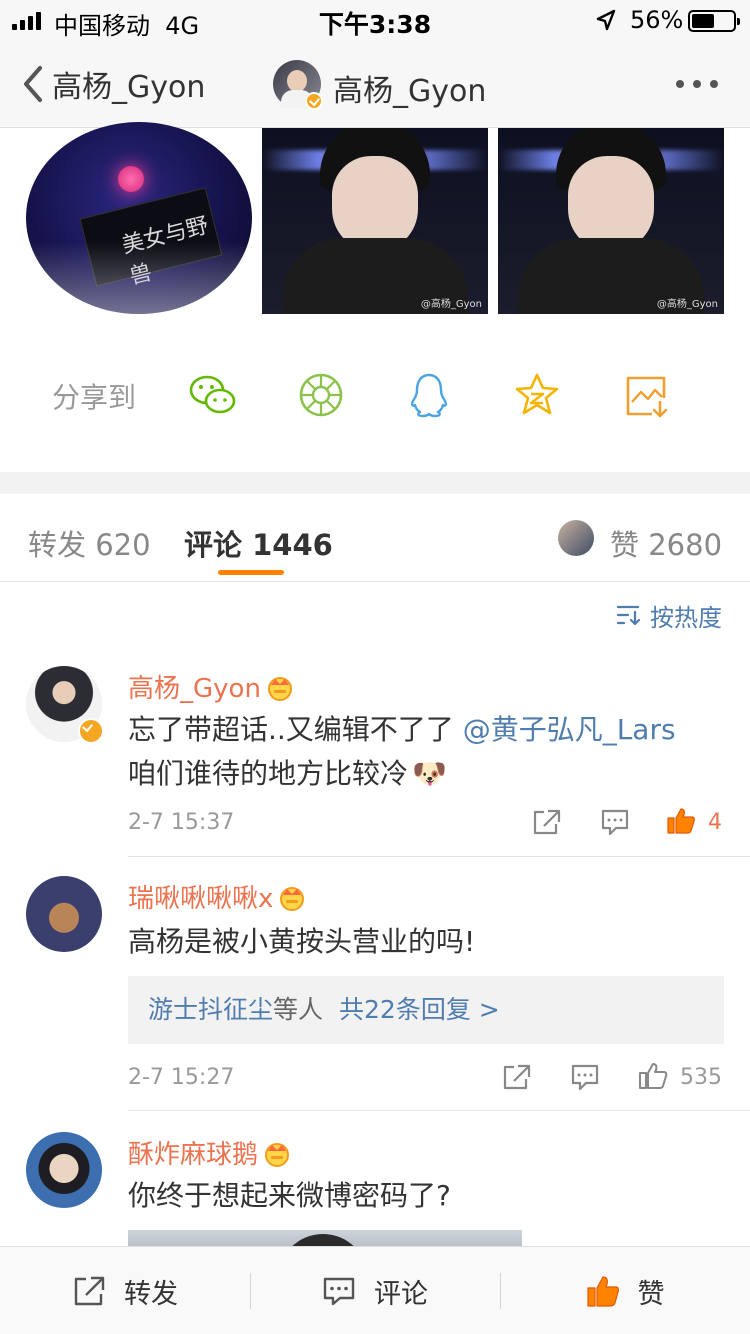  Describe the element at coordinates (210, 1009) in the screenshot. I see `reply-user-link: 游士抖征尘` at that location.